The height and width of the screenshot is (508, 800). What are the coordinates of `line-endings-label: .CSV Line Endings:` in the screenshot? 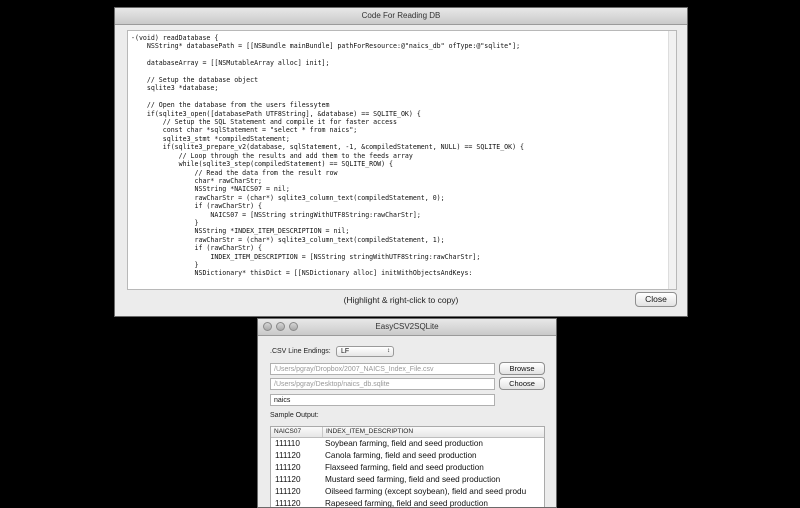 It's located at (300, 351).